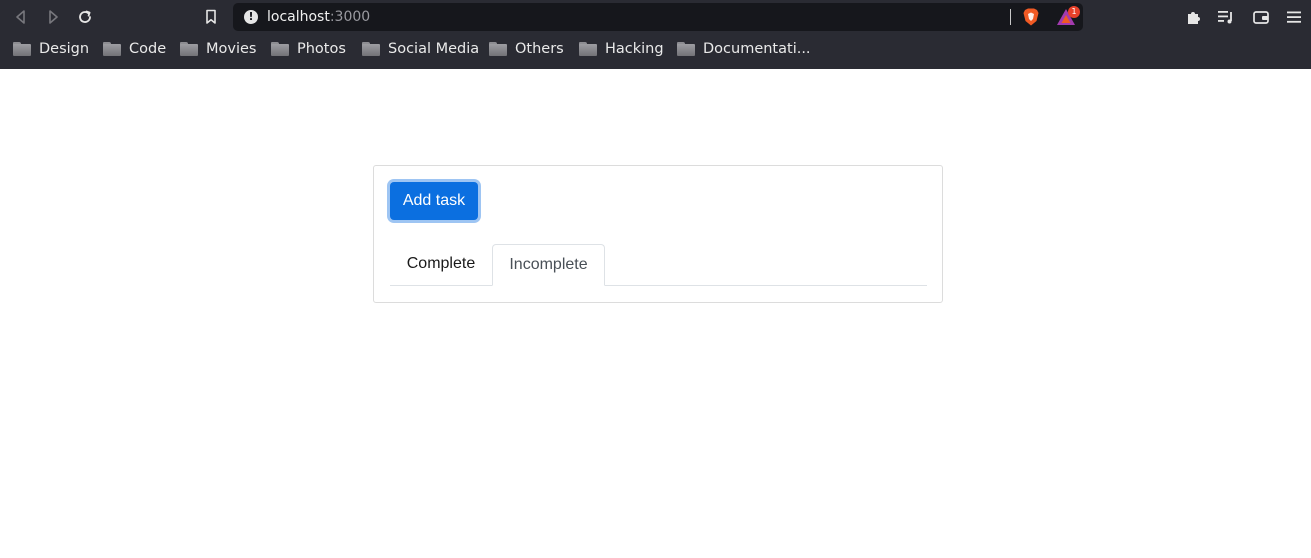 This screenshot has width=1311, height=558. Describe the element at coordinates (251, 17) in the screenshot. I see `info-icon: !` at that location.